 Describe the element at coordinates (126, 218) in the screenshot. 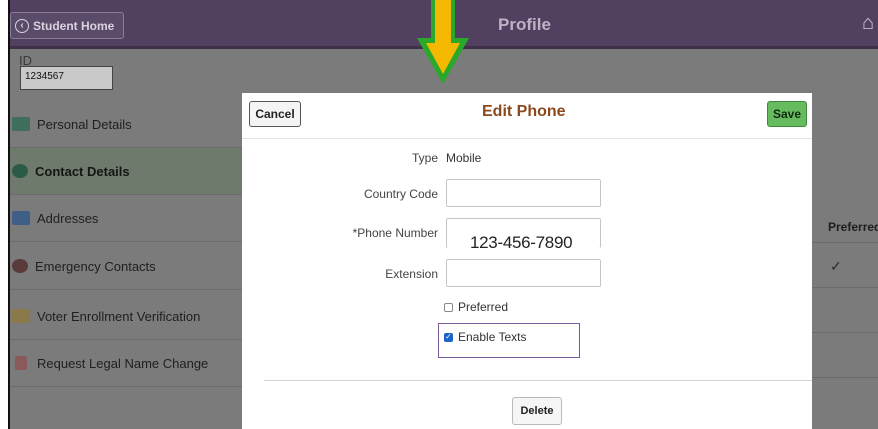

I see `sidebar-item-addresses: Addresses` at that location.